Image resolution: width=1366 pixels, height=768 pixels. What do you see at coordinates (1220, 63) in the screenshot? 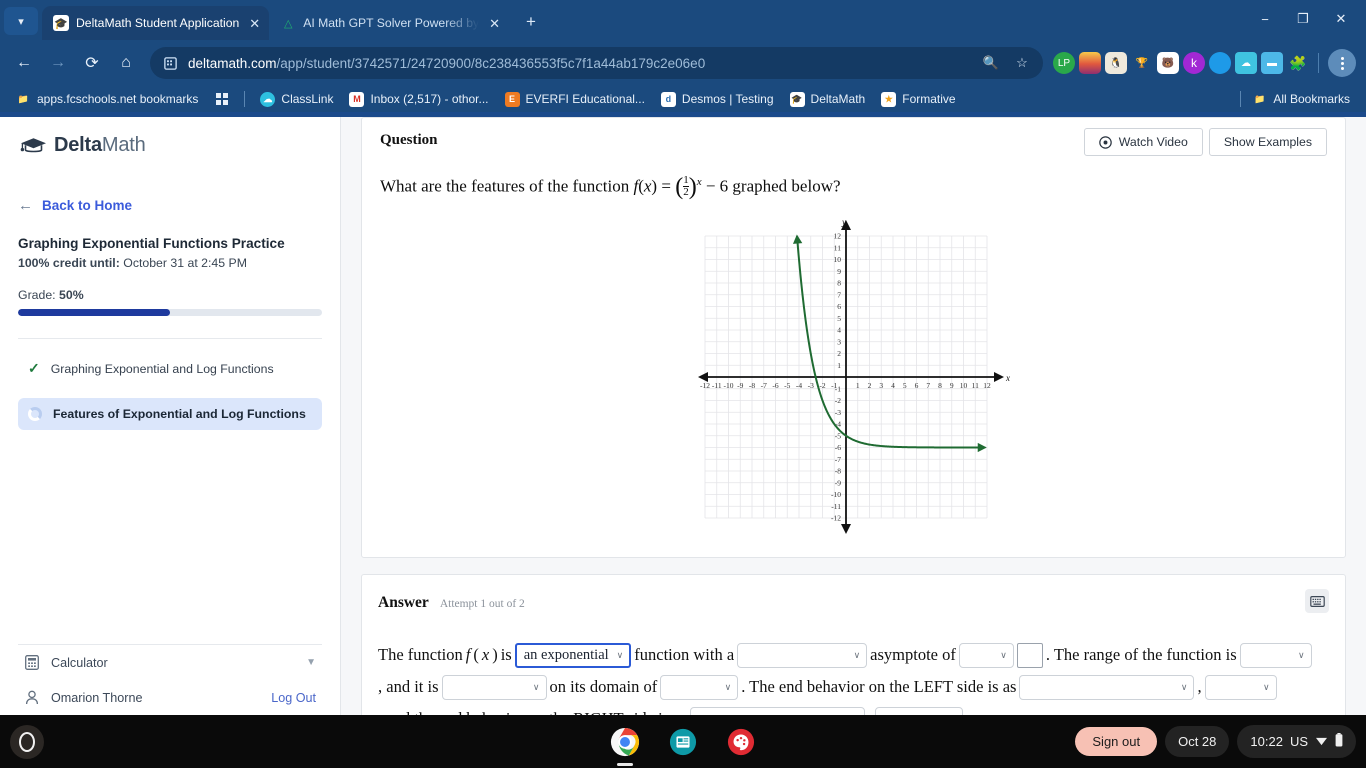
I see `pie-icon` at bounding box center [1220, 63].